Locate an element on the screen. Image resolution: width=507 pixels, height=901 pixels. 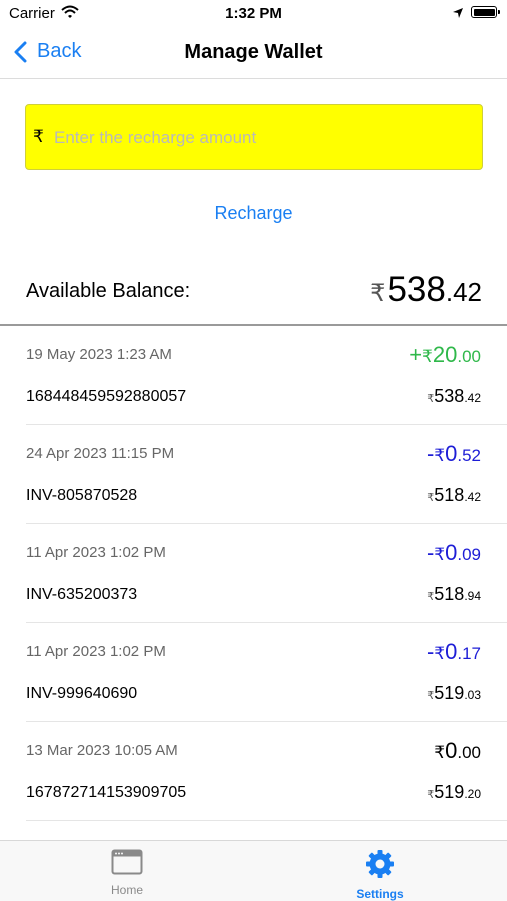
transaction-running-balance: ₹519.03 is located at coordinates (454, 693).